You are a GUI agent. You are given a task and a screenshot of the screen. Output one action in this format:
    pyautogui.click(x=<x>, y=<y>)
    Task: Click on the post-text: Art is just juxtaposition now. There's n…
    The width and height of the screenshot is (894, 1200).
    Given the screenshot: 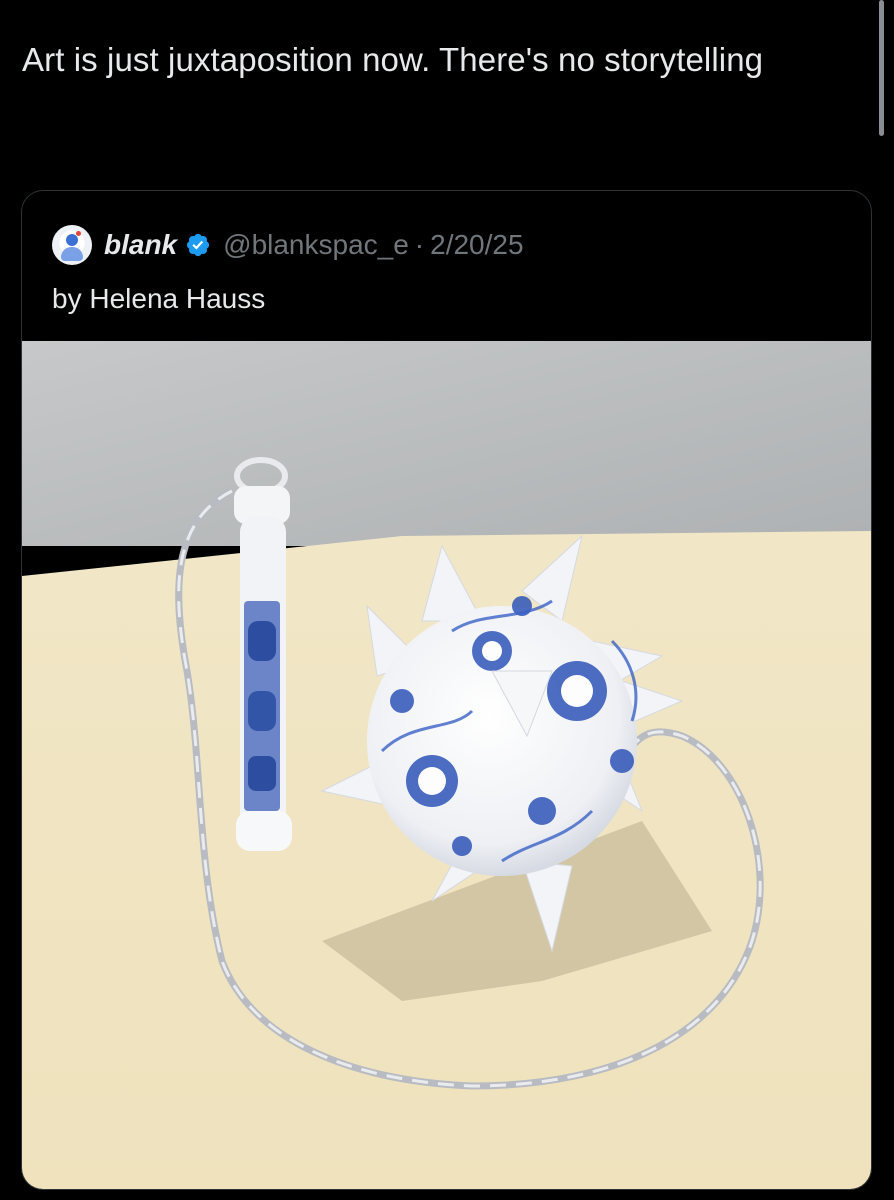 What is the action you would take?
    pyautogui.click(x=393, y=59)
    